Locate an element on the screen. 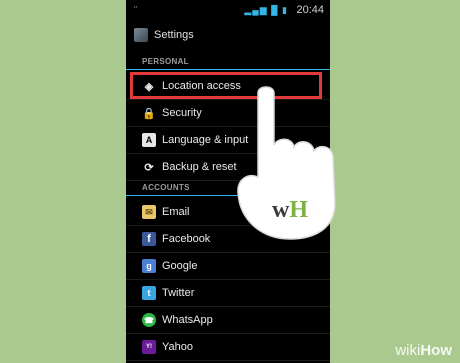 This screenshot has width=460, height=363. account-item-yahoo: Y! Yahoo is located at coordinates (228, 347).